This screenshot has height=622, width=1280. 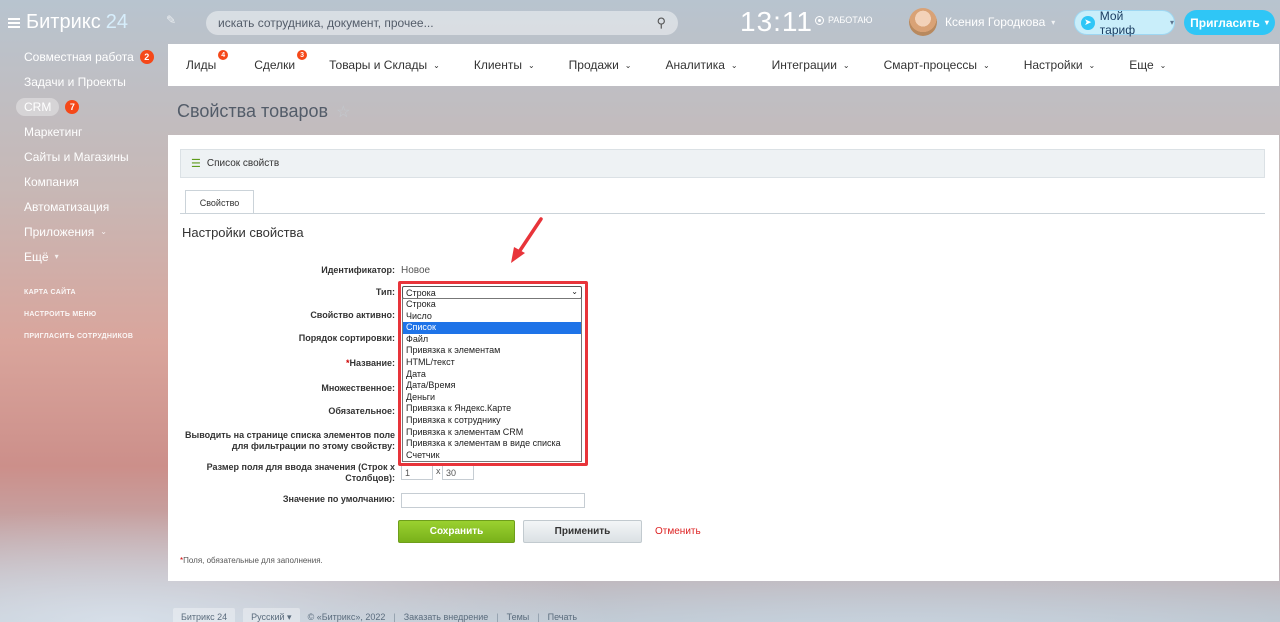 What do you see at coordinates (361, 411) in the screenshot?
I see `required-label: Обязательное:` at bounding box center [361, 411].